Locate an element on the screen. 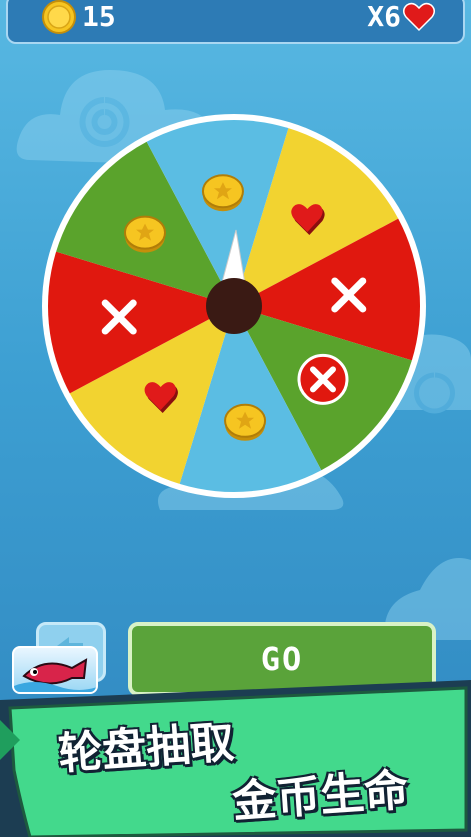  promo-line-1: 轮盘抽取 is located at coordinates (146, 748).